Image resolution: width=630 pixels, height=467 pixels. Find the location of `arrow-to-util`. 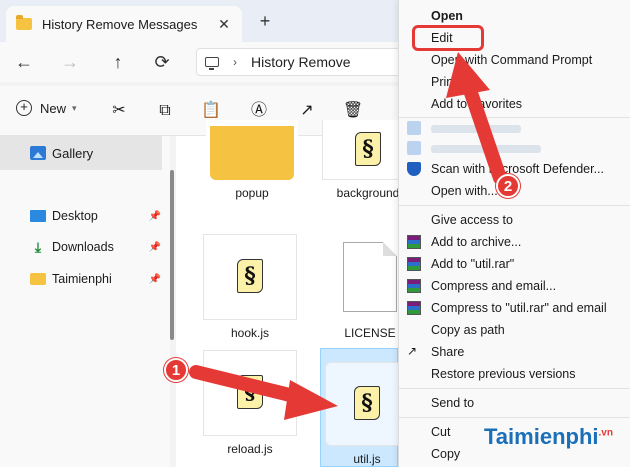

arrow-to-util is located at coordinates (263, 392).